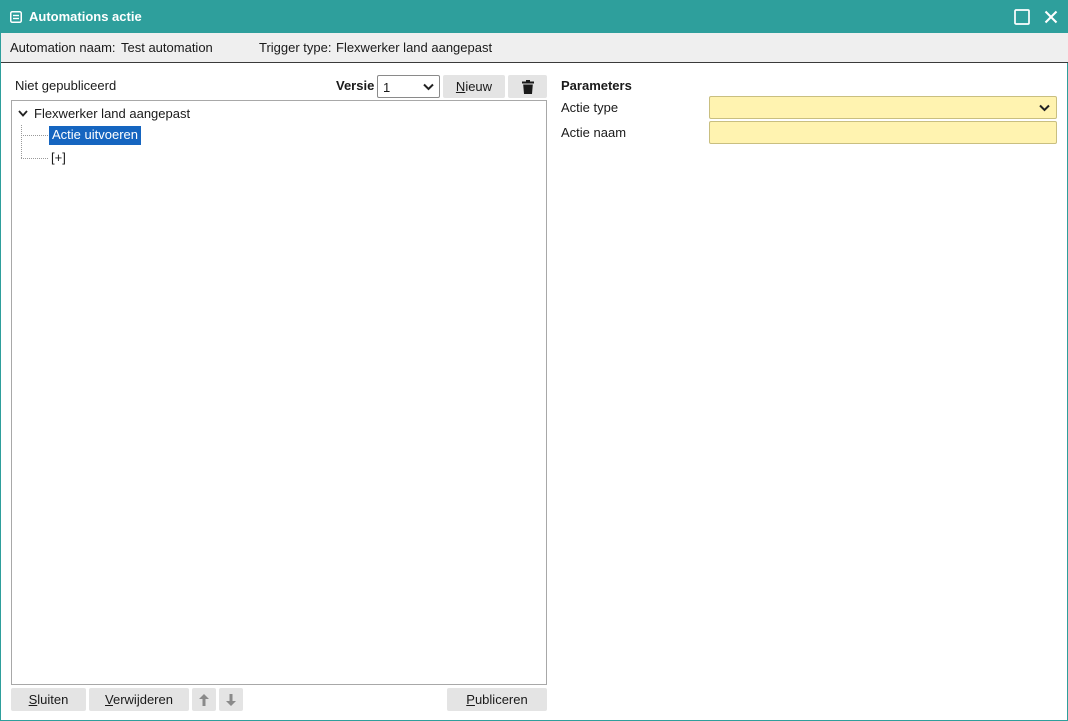 This screenshot has width=1068, height=721. I want to click on version-value: 1, so click(387, 87).